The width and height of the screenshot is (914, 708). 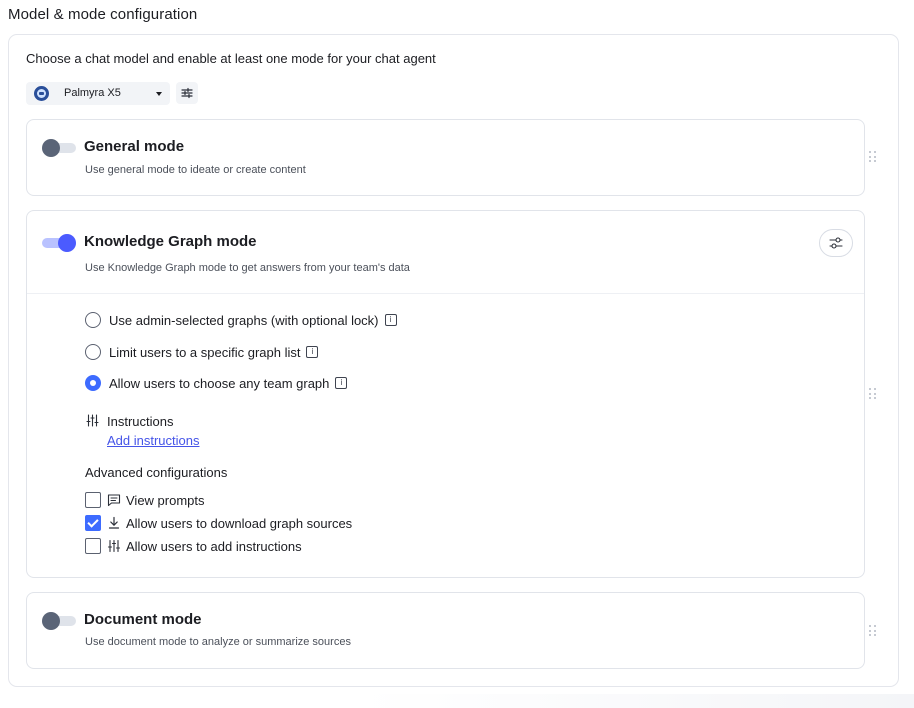 What do you see at coordinates (165, 500) in the screenshot?
I see `option-label: View prompts` at bounding box center [165, 500].